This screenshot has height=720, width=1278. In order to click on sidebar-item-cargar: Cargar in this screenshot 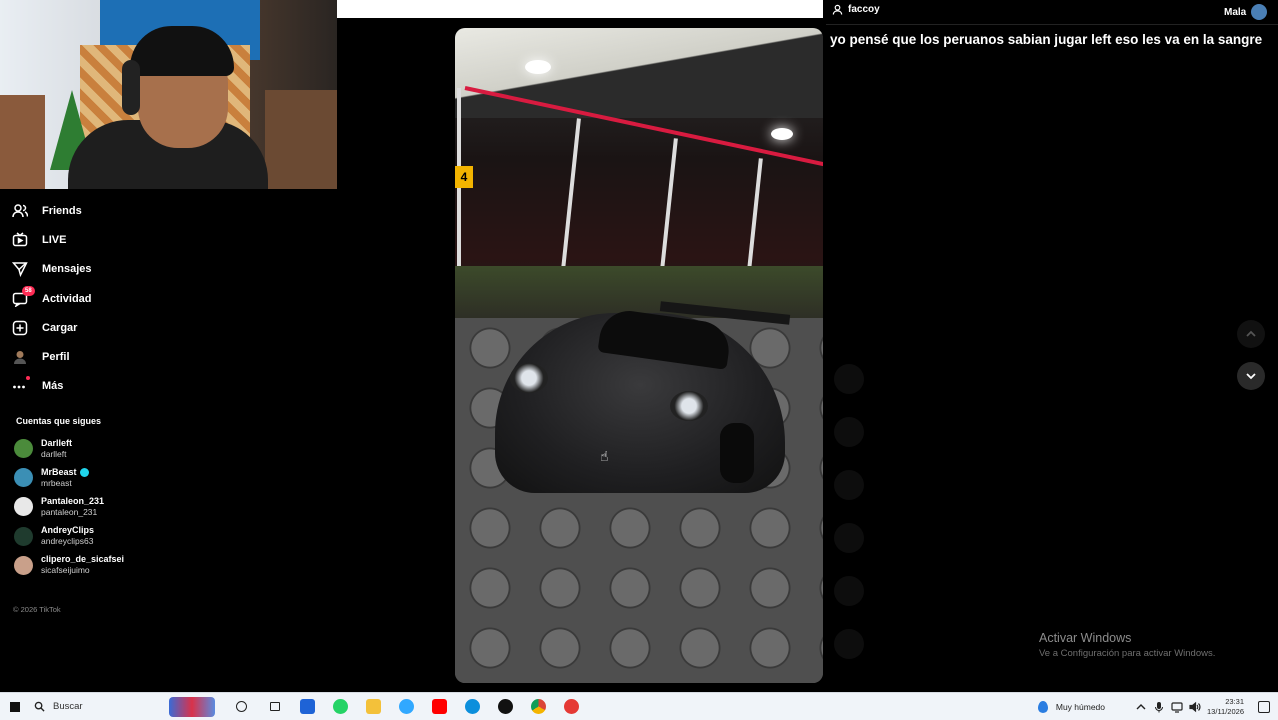, I will do `click(112, 327)`.